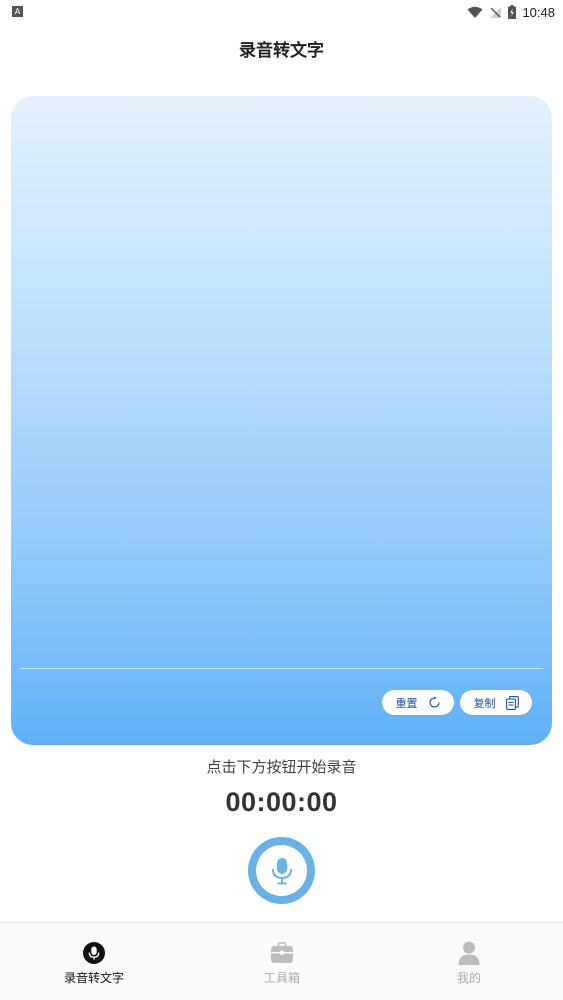 This screenshot has height=1000, width=563. Describe the element at coordinates (281, 668) in the screenshot. I see `card-divider` at that location.